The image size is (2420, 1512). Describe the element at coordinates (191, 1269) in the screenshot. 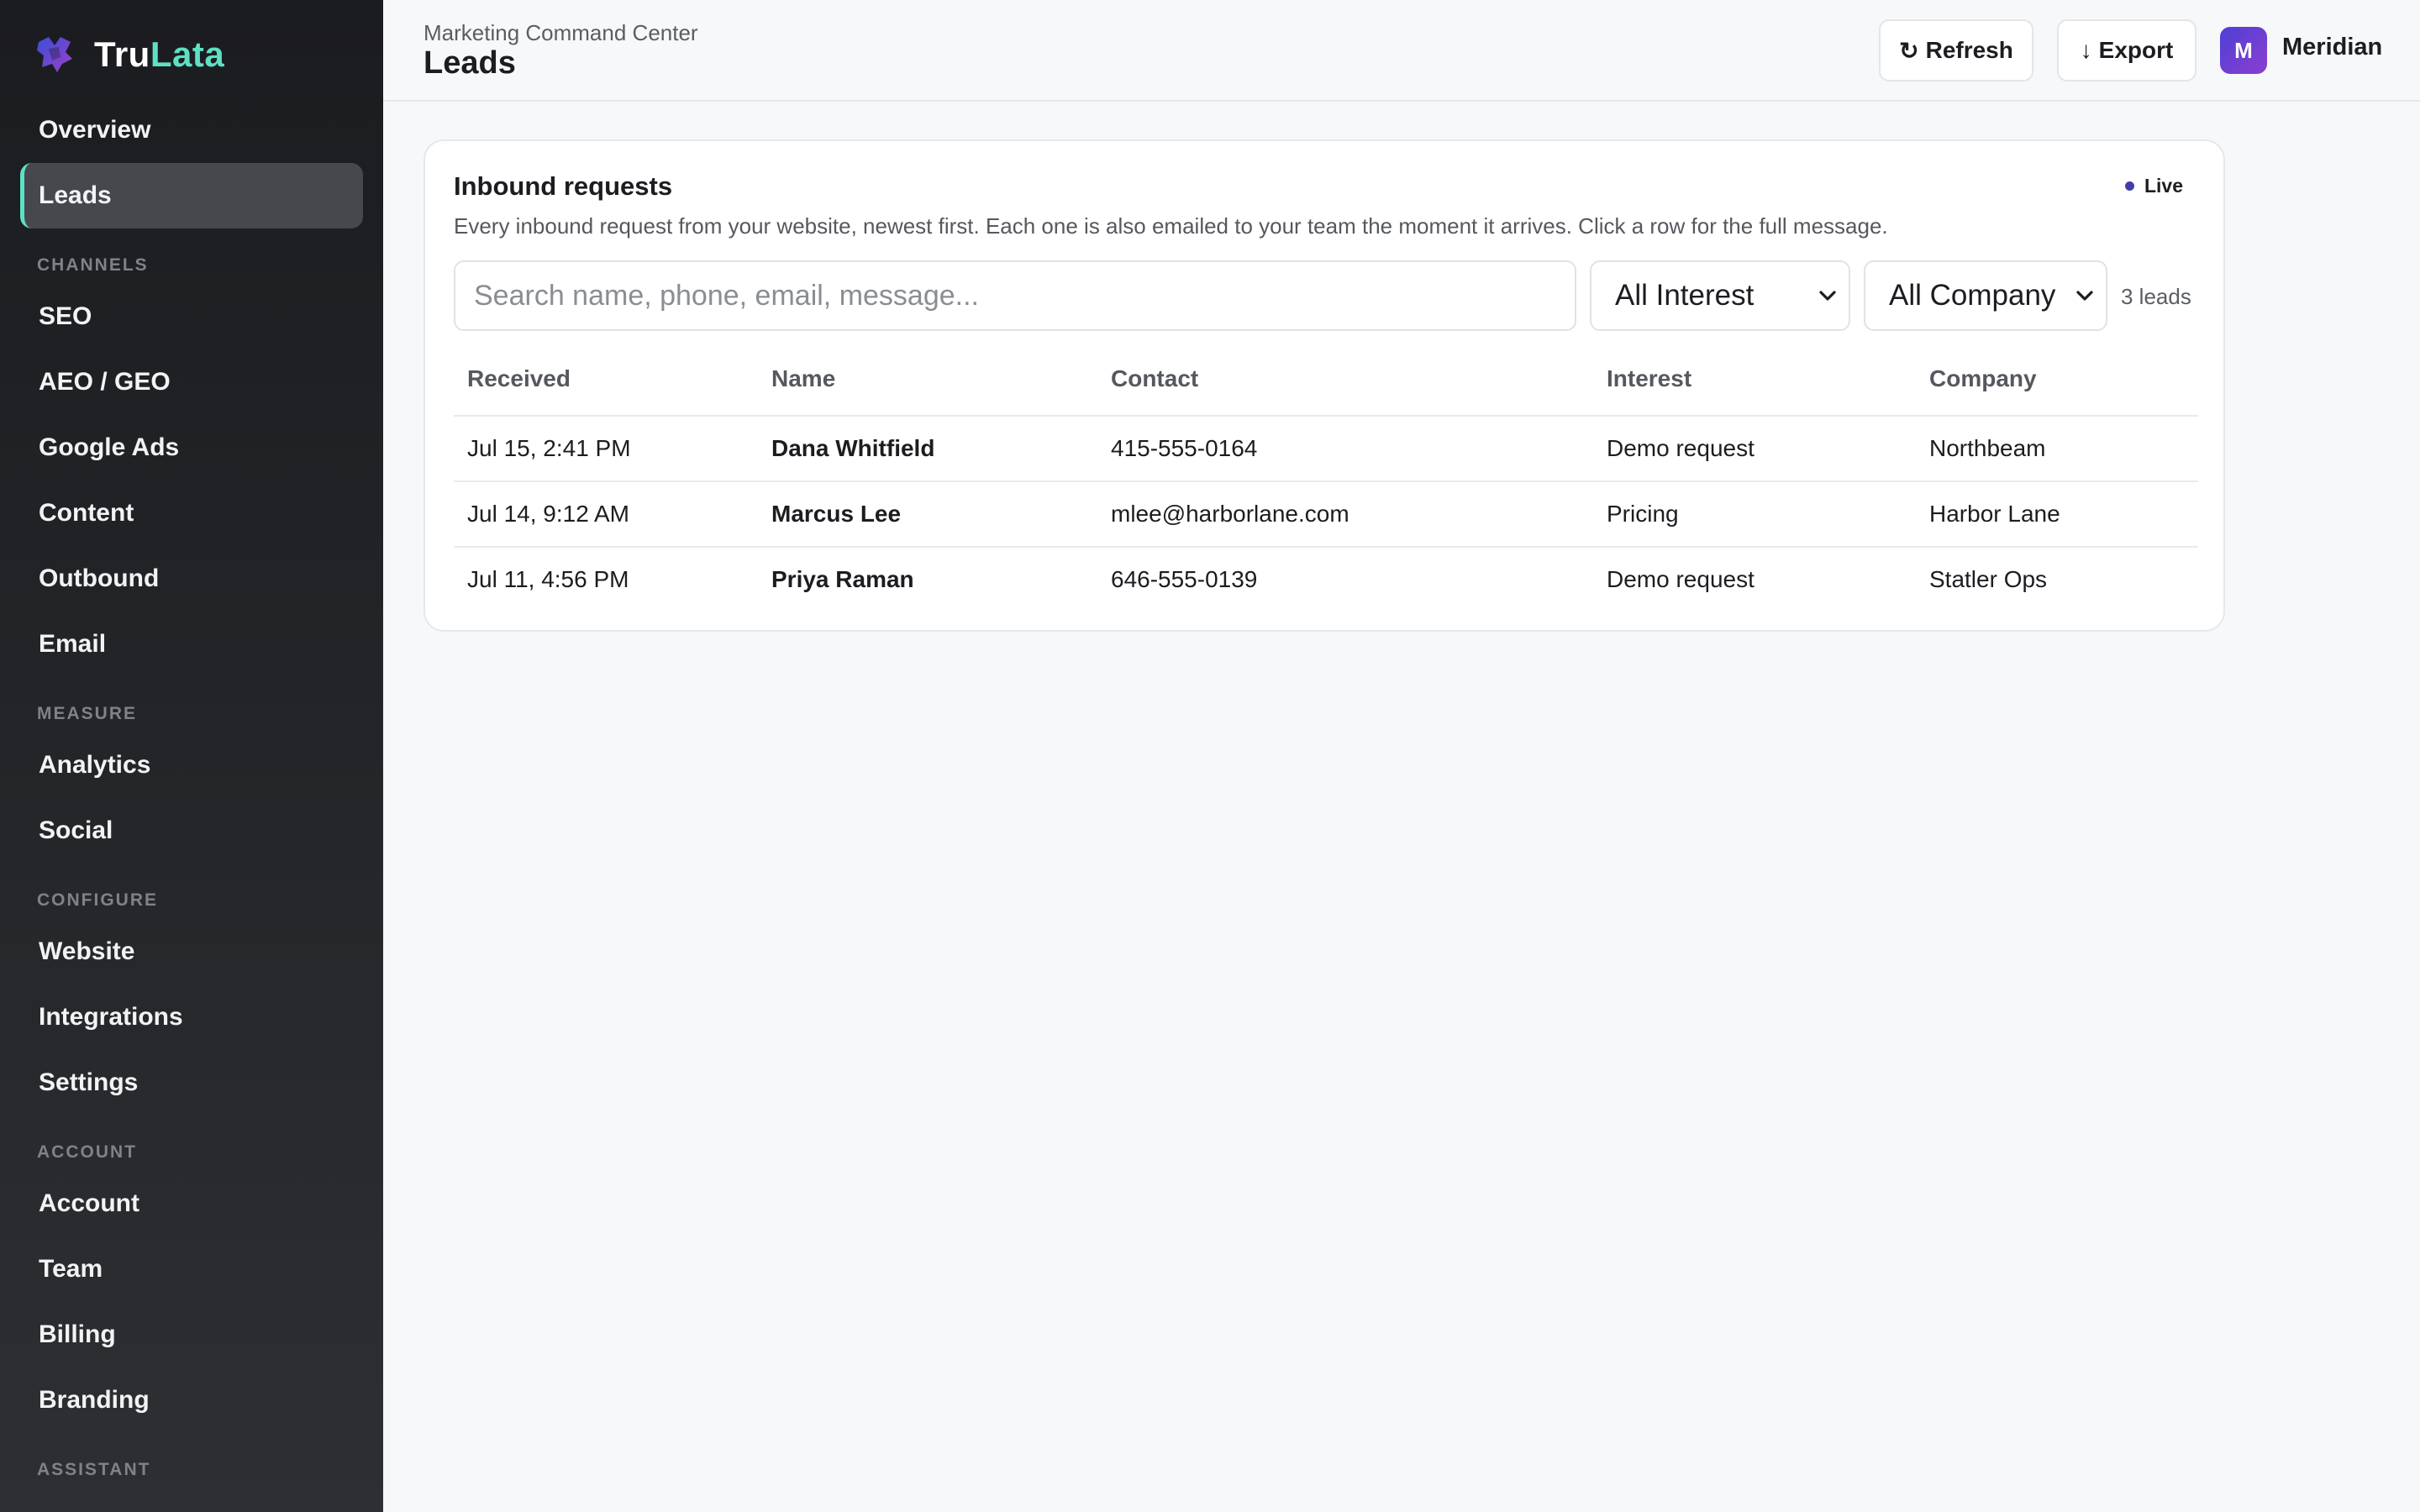

I see `sidebar-item-team: Team` at that location.